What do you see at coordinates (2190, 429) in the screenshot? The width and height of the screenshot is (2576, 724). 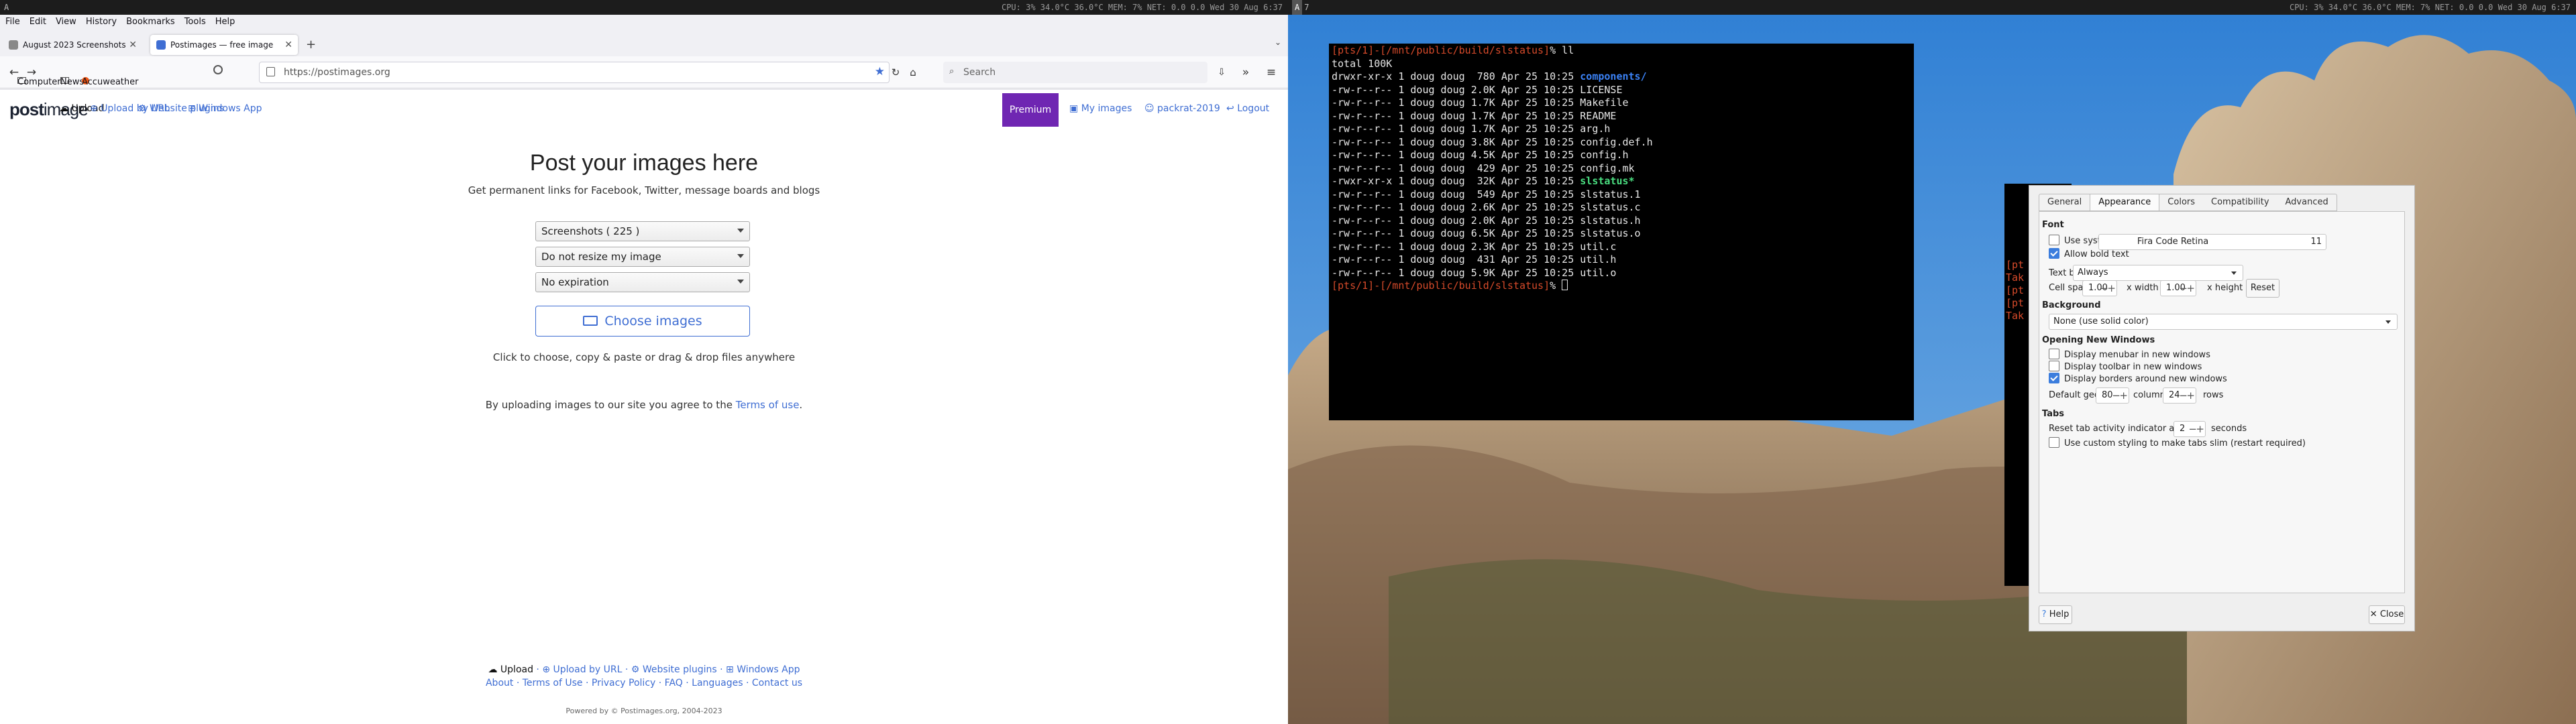 I see `reset-tab-spinner: 2− +` at bounding box center [2190, 429].